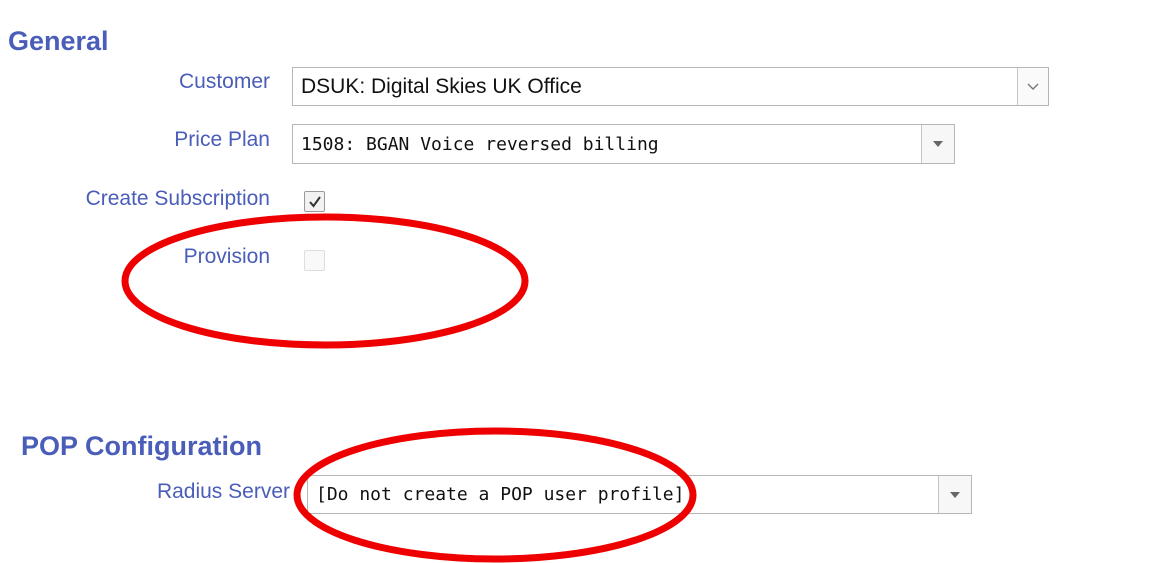 The height and width of the screenshot is (563, 1154). Describe the element at coordinates (500, 494) in the screenshot. I see `radius-server-select-value: [Do not create a POP user profile]` at that location.